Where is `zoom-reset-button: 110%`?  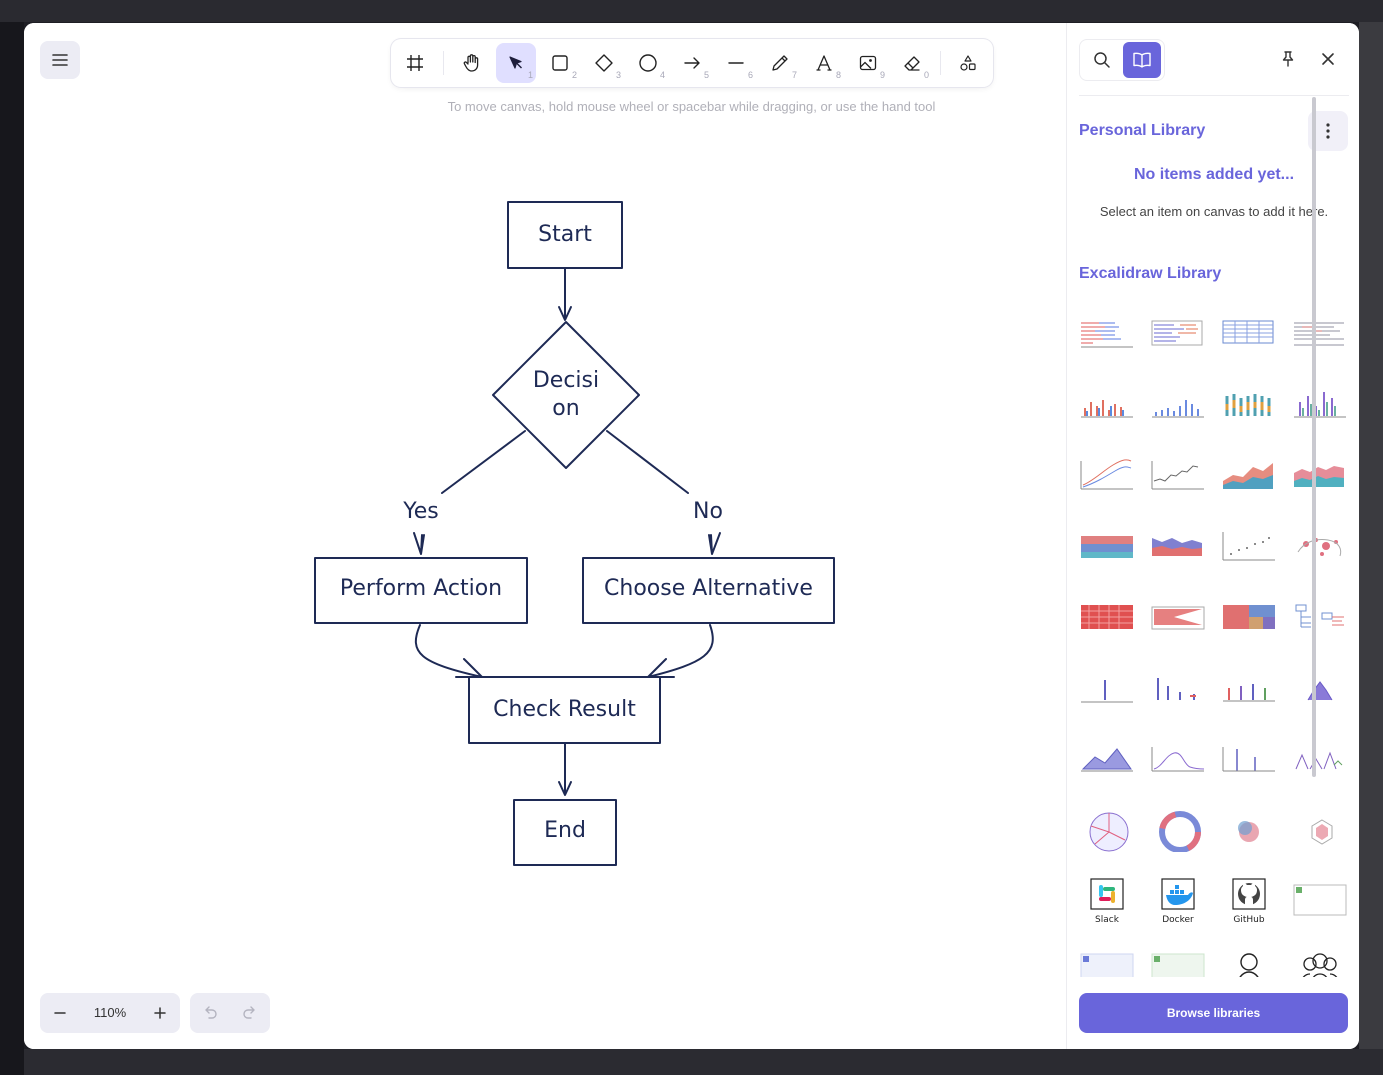
zoom-reset-button: 110% is located at coordinates (110, 1013).